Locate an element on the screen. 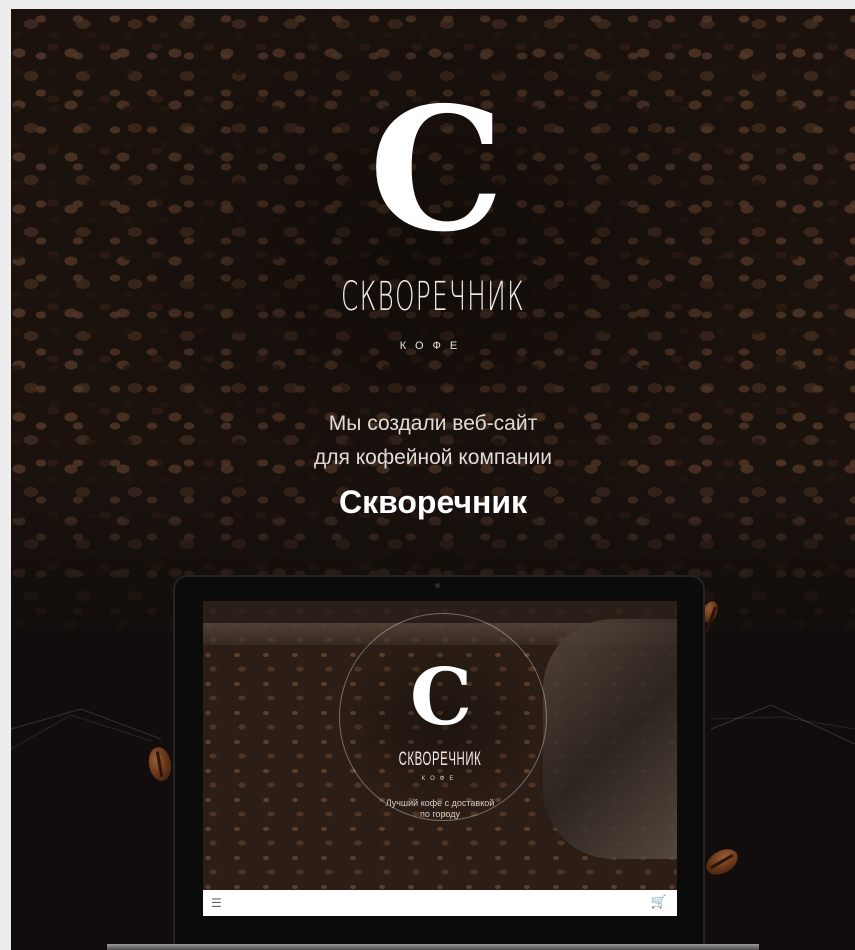 The image size is (855, 950). site-tagline: Лучший кофе с доставкой по городу is located at coordinates (440, 809).